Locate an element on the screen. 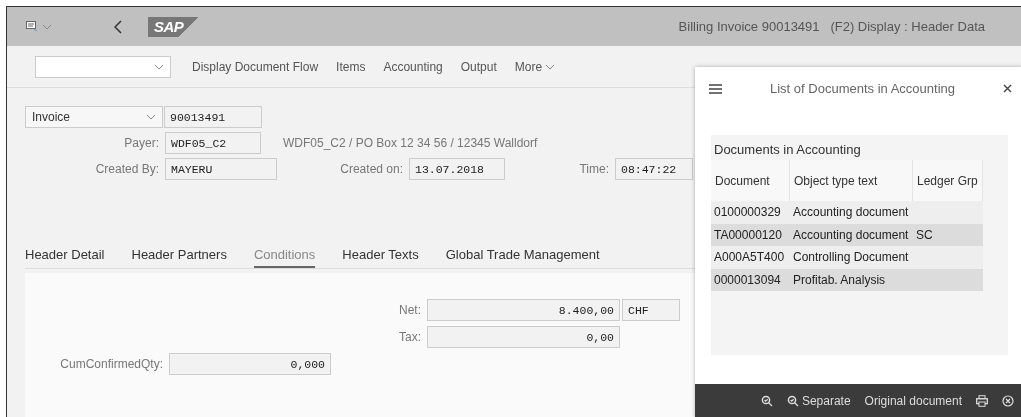 This screenshot has width=1021, height=417. field-label: Tax: is located at coordinates (409, 337).